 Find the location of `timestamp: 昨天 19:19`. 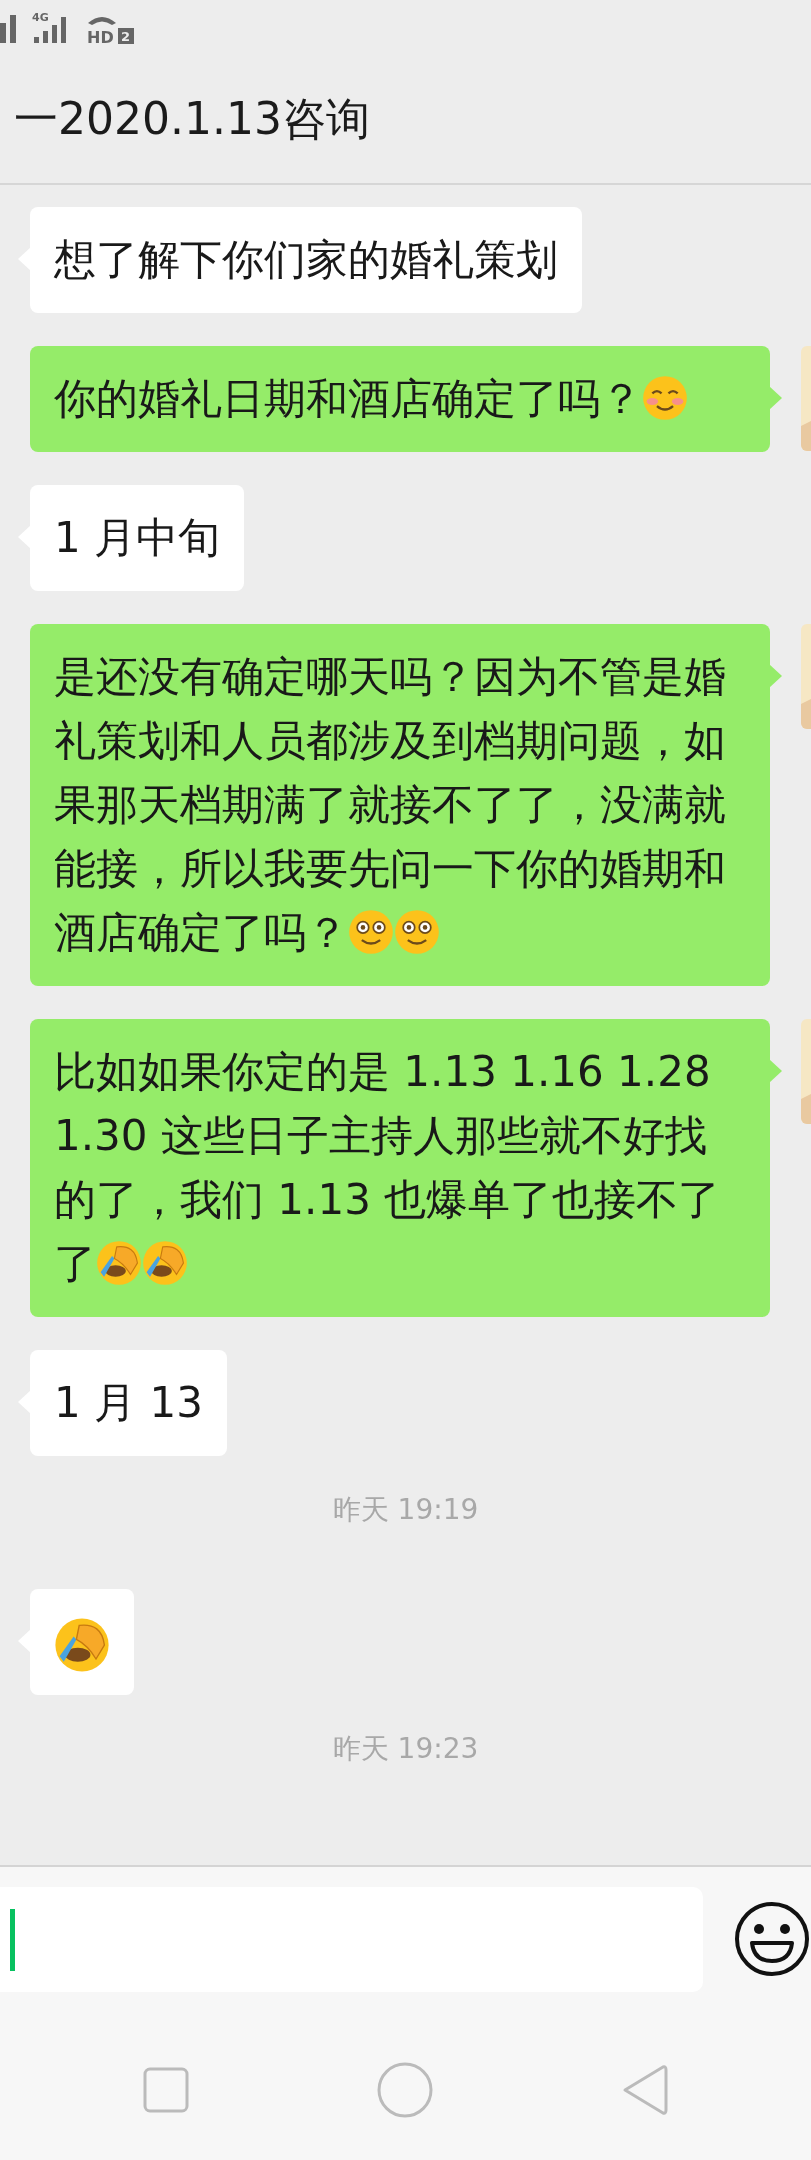

timestamp: 昨天 19:19 is located at coordinates (405, 1510).